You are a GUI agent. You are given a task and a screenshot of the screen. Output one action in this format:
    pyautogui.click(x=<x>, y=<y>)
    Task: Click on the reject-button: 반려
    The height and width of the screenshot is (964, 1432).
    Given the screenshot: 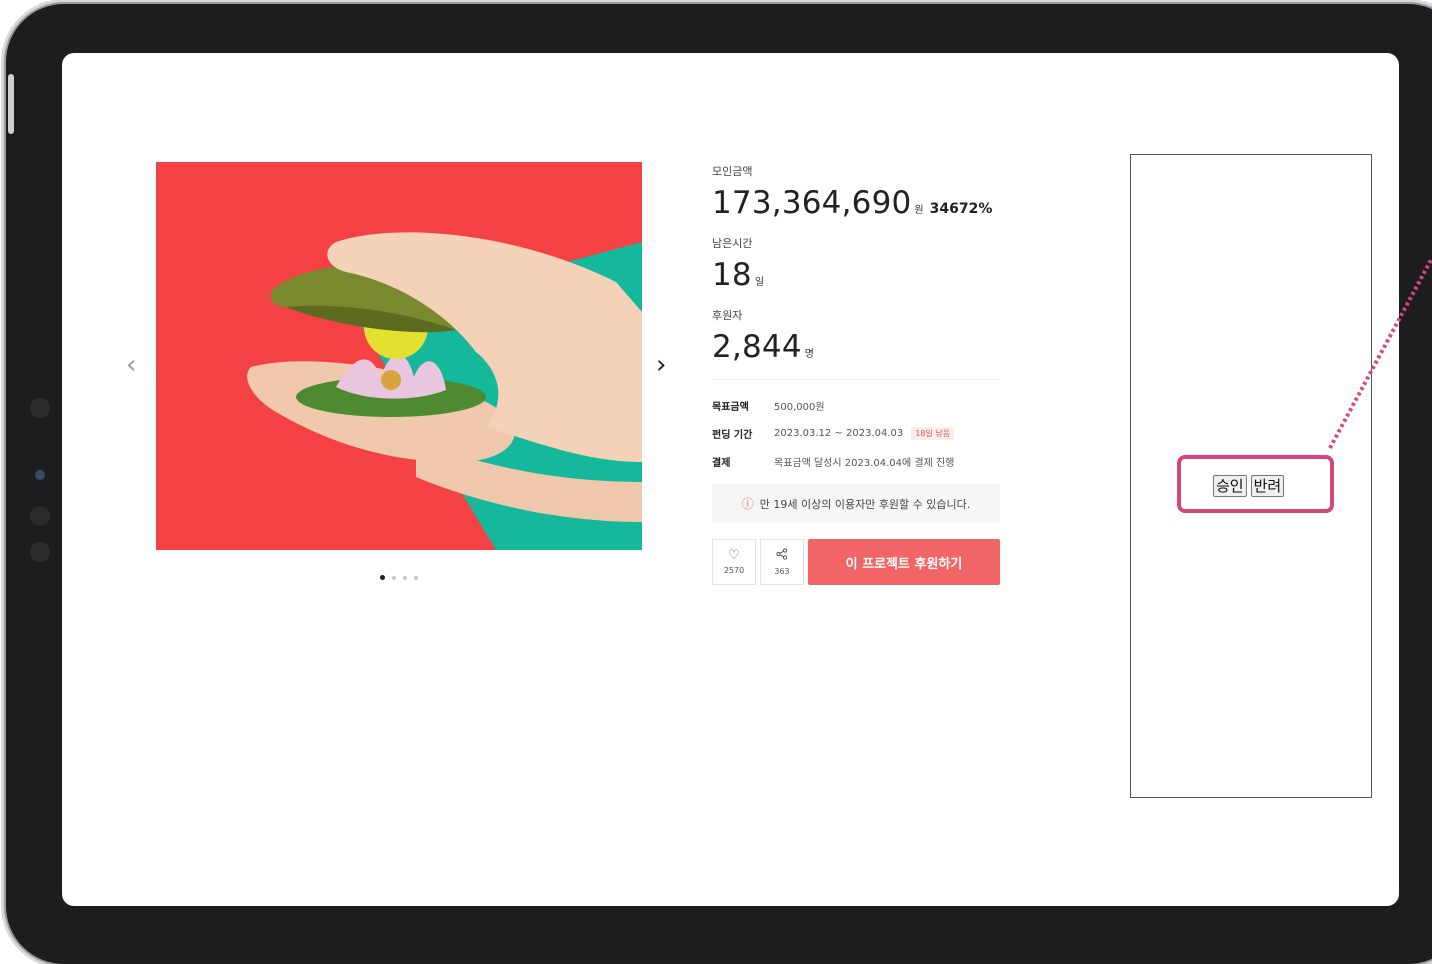 What is the action you would take?
    pyautogui.click(x=1267, y=486)
    